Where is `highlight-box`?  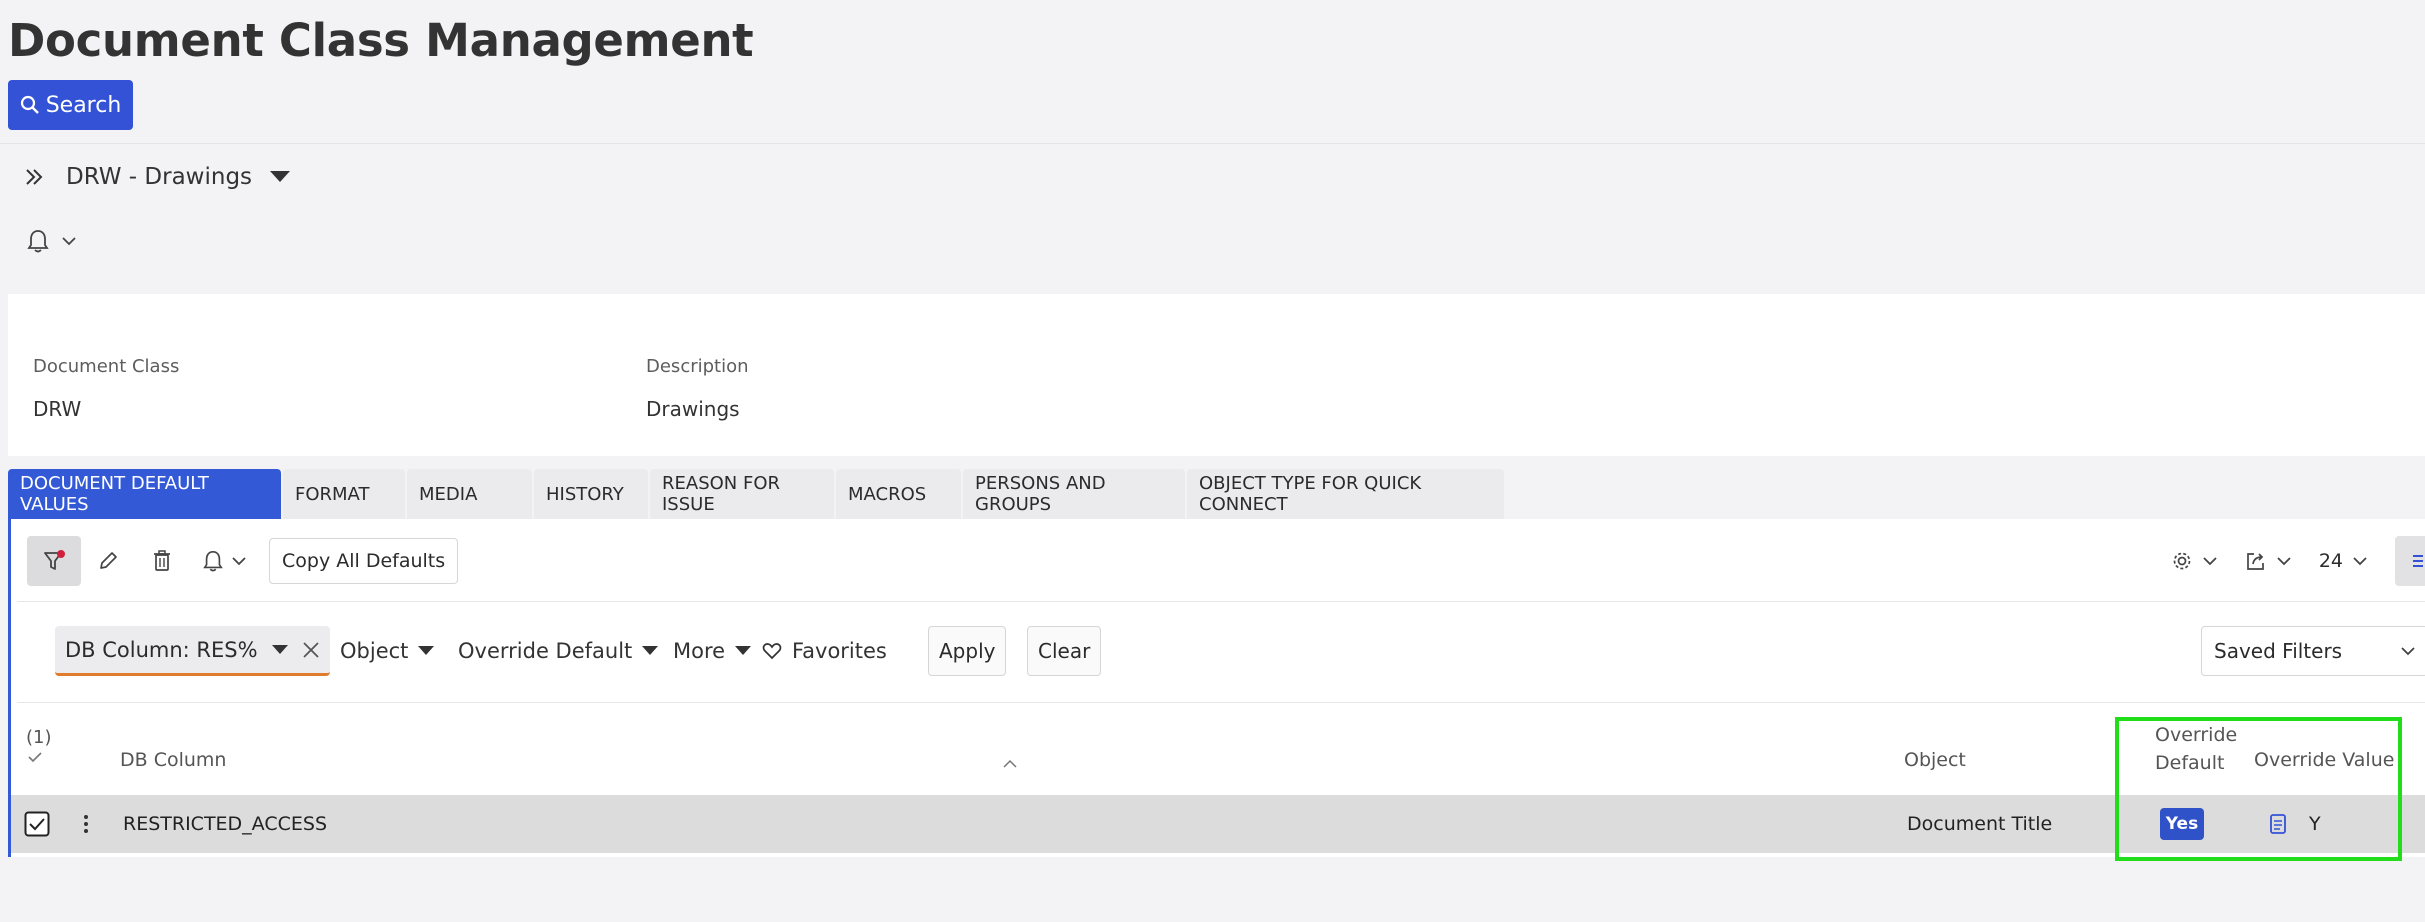 highlight-box is located at coordinates (2258, 789).